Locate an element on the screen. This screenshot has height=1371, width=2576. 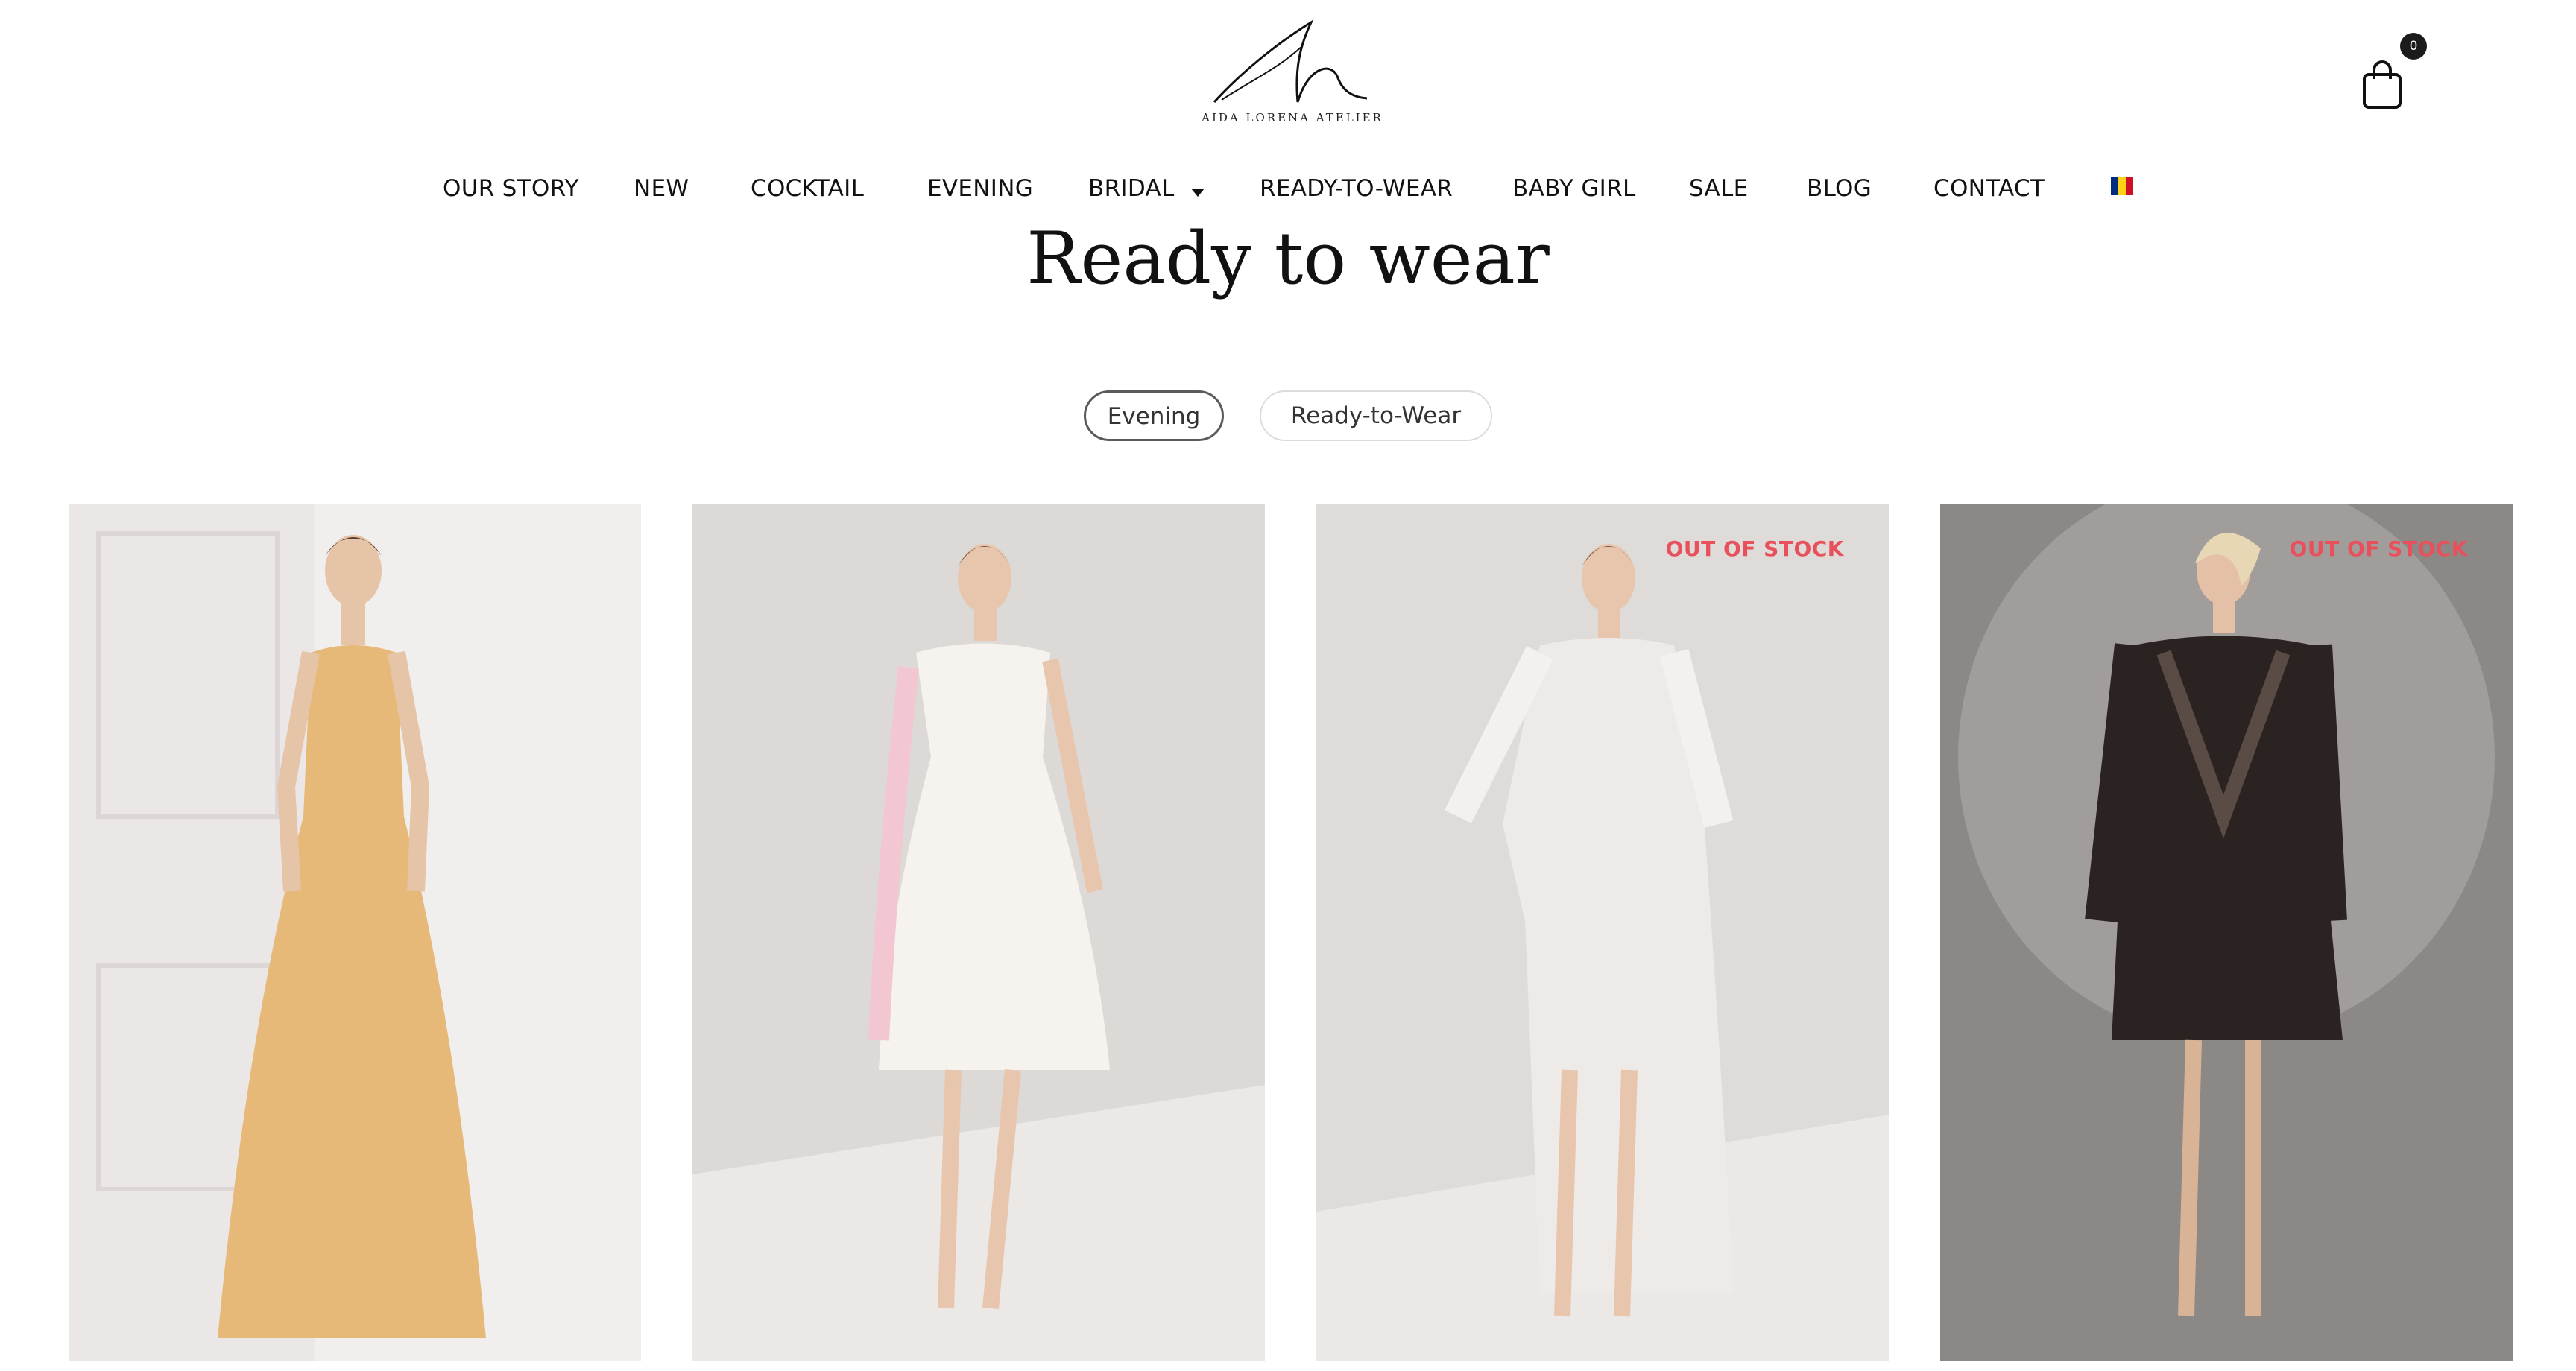
cart-count-badge: 0 is located at coordinates (2413, 46).